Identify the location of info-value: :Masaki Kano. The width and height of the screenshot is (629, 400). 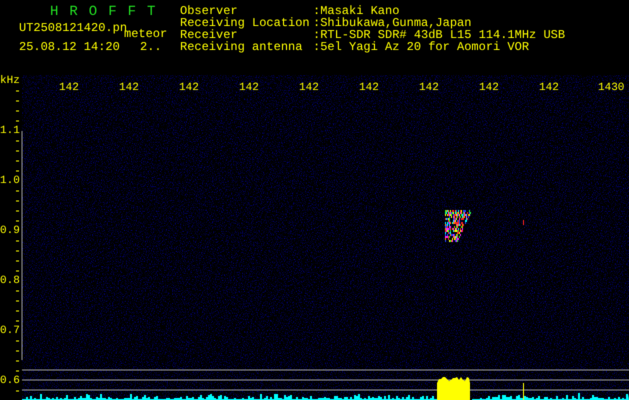
(356, 11).